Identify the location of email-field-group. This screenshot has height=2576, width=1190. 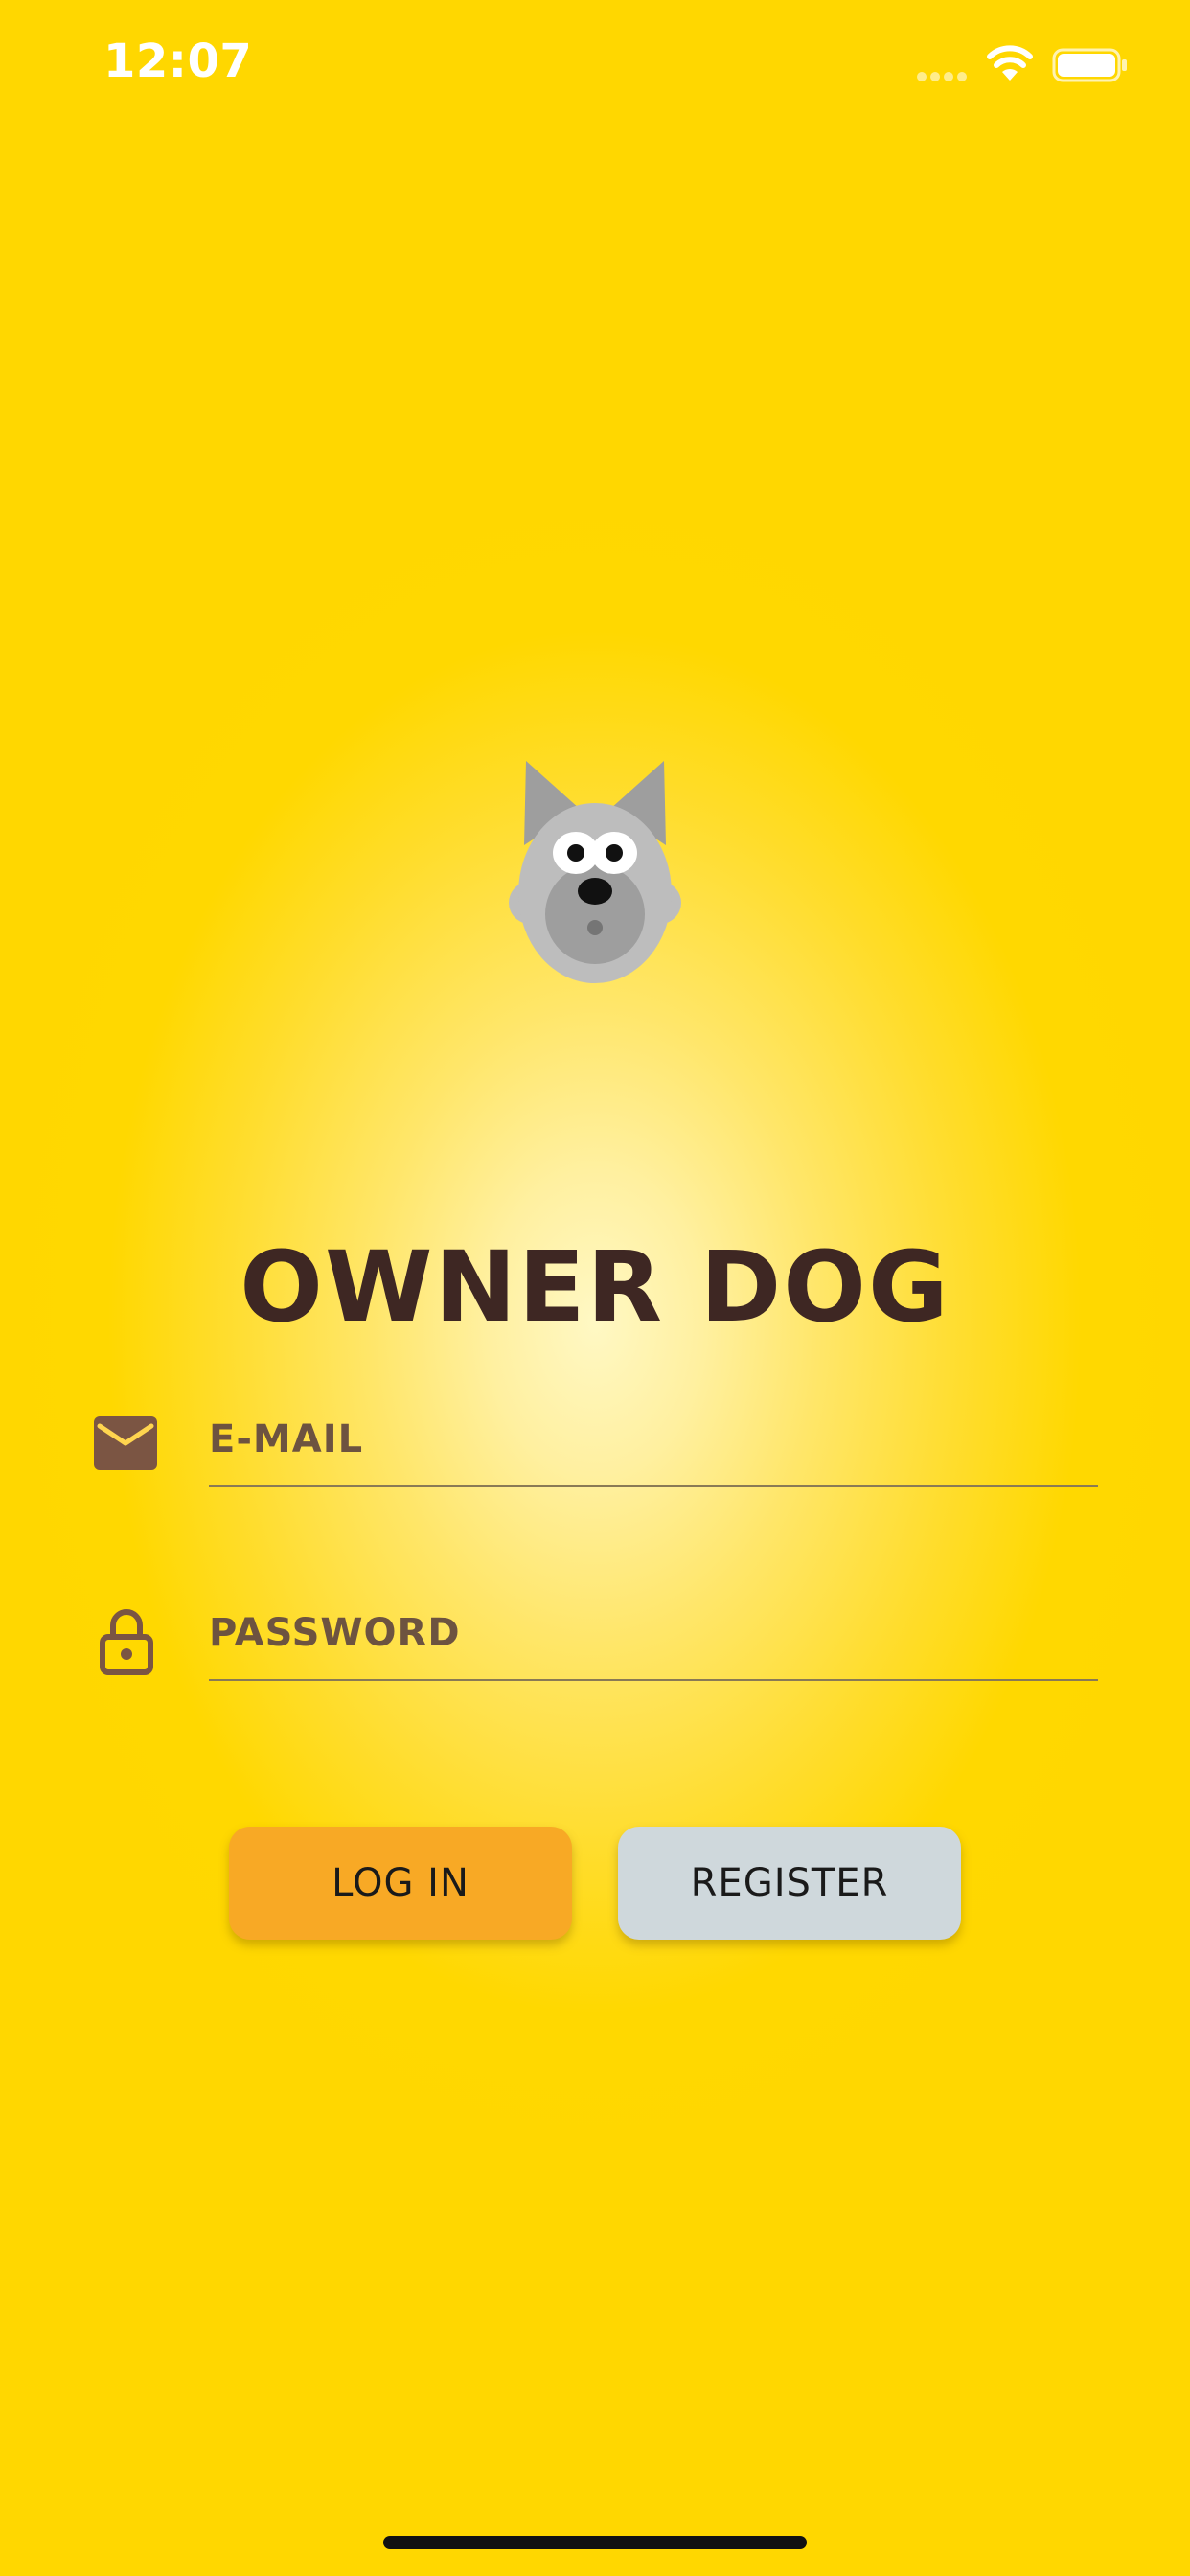
(596, 1446).